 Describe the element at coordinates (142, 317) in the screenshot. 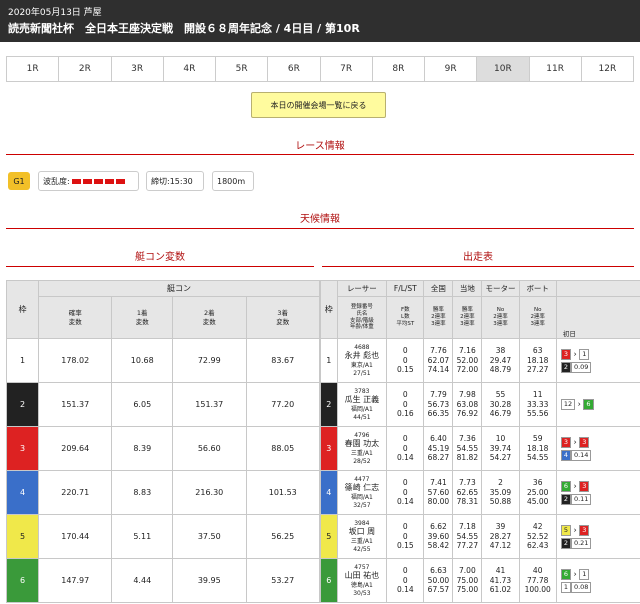

I see `header-col: 1着 変数` at that location.